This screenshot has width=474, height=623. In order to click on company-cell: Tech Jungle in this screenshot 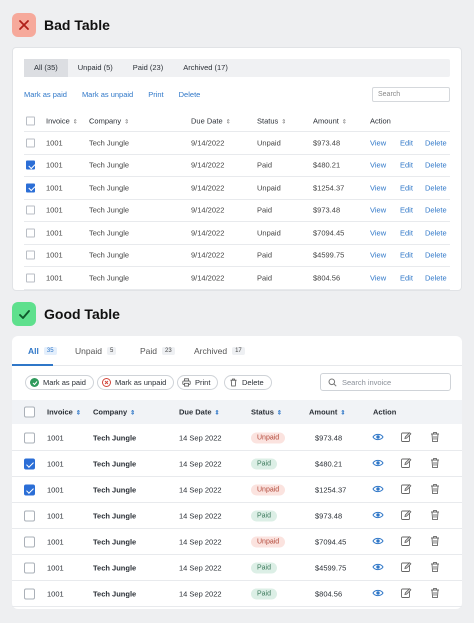, I will do `click(109, 188)`.